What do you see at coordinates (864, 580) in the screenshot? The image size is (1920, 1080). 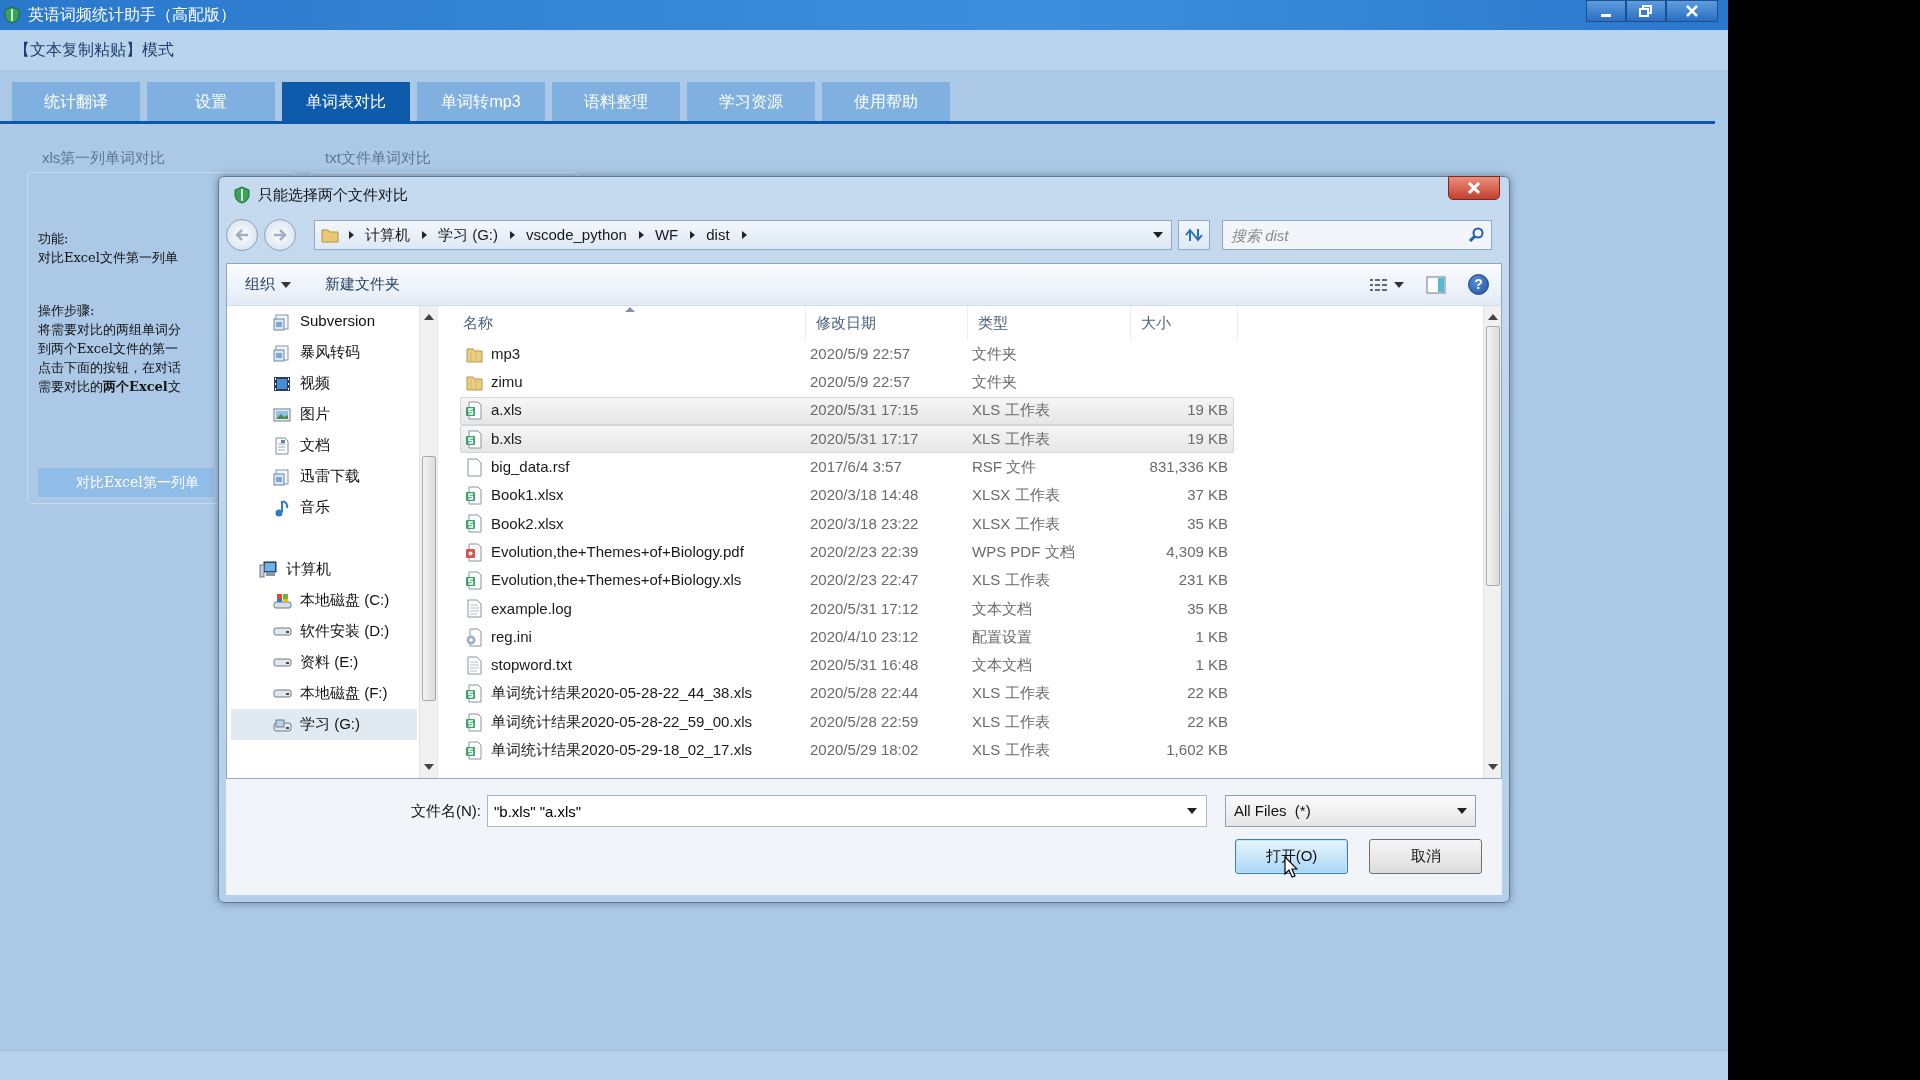 I see `modified-date: 2020/2/23 22:47` at bounding box center [864, 580].